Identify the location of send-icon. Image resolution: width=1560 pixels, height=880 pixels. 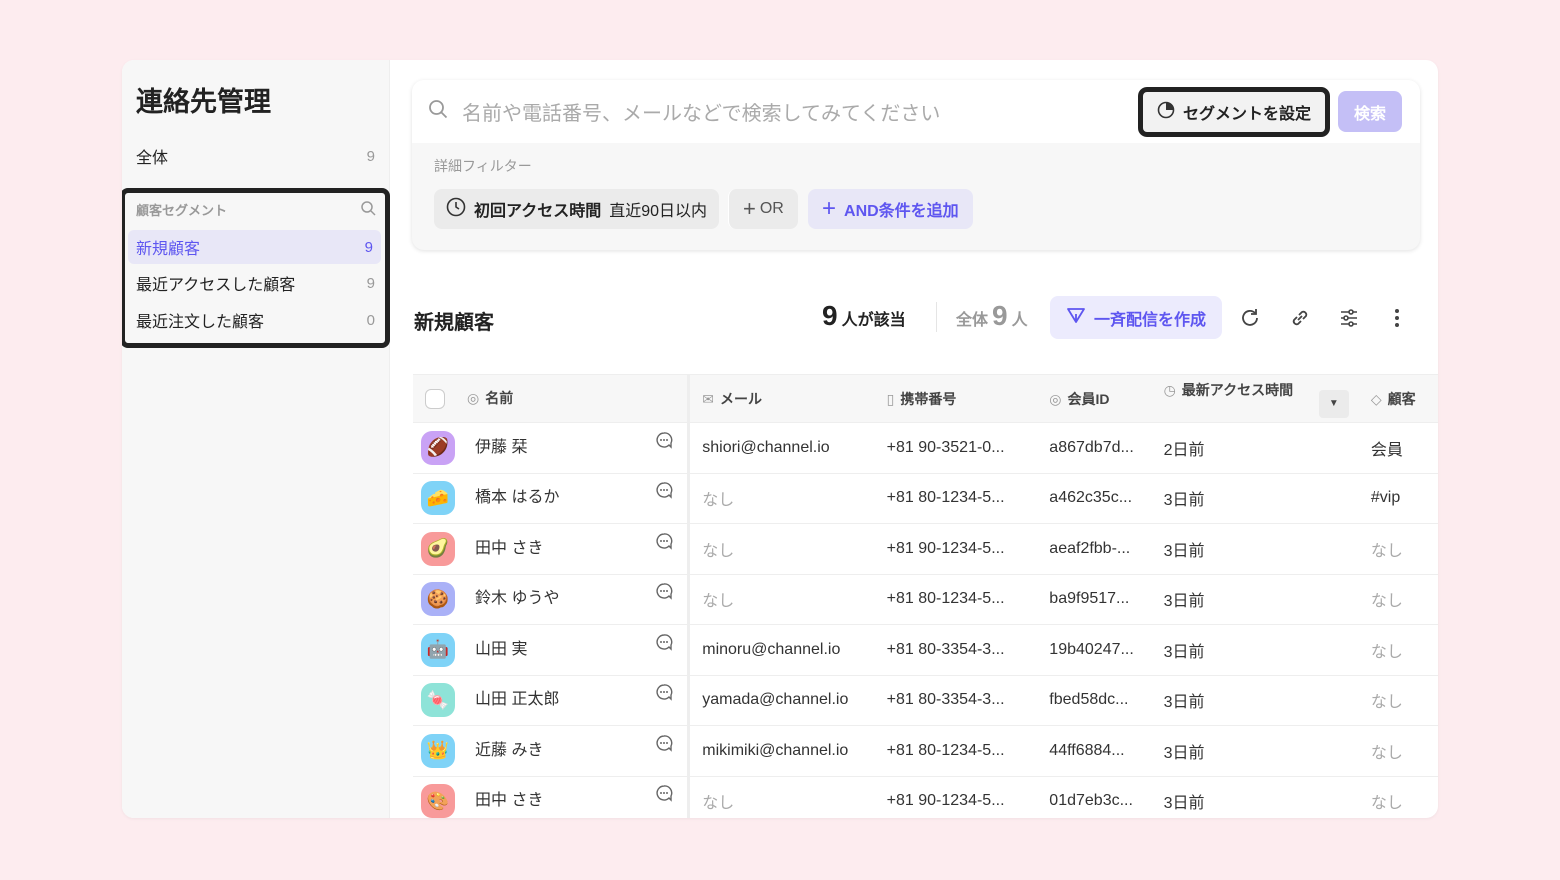
(1076, 317).